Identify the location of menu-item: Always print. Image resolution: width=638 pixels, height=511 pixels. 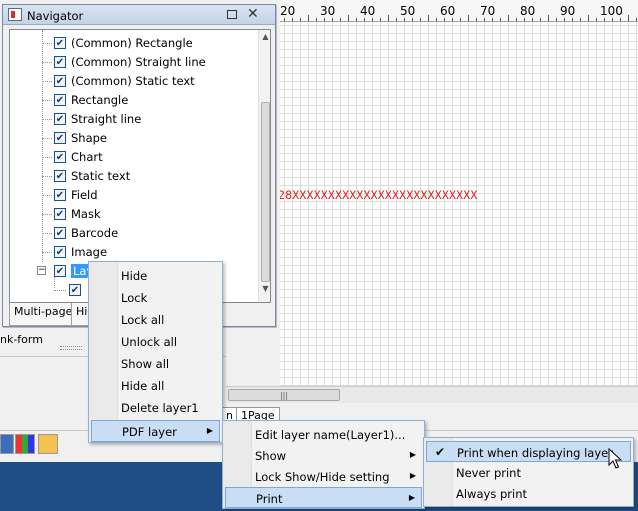
(528, 493).